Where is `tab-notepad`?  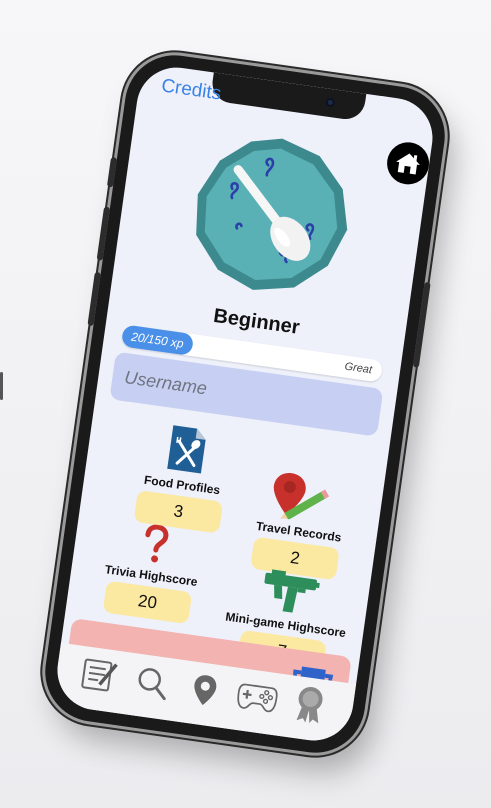
tab-notepad is located at coordinates (99, 675).